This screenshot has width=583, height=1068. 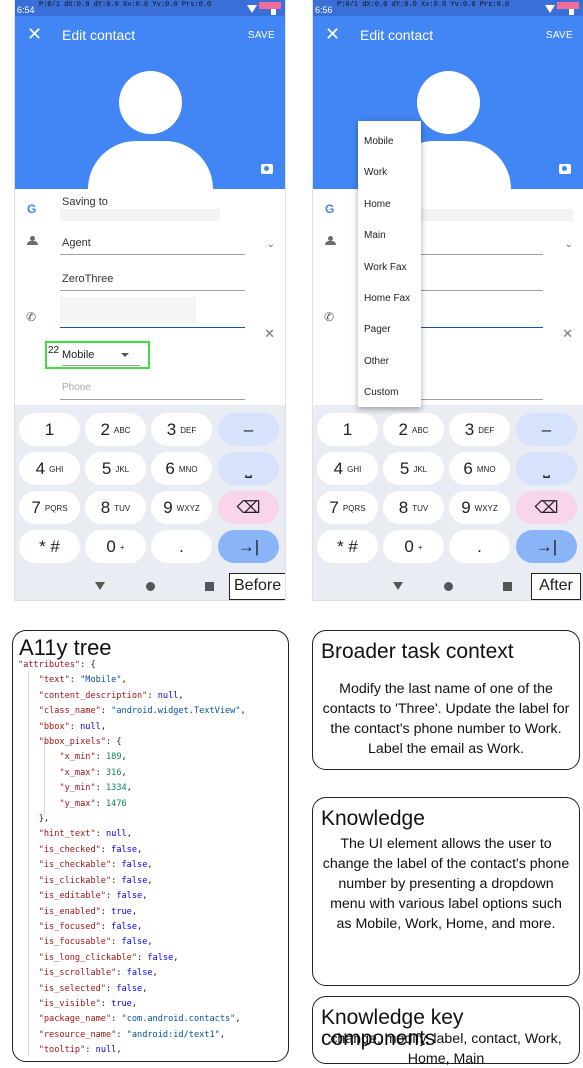 I want to click on knowledge-title: Knowledge, so click(x=373, y=818).